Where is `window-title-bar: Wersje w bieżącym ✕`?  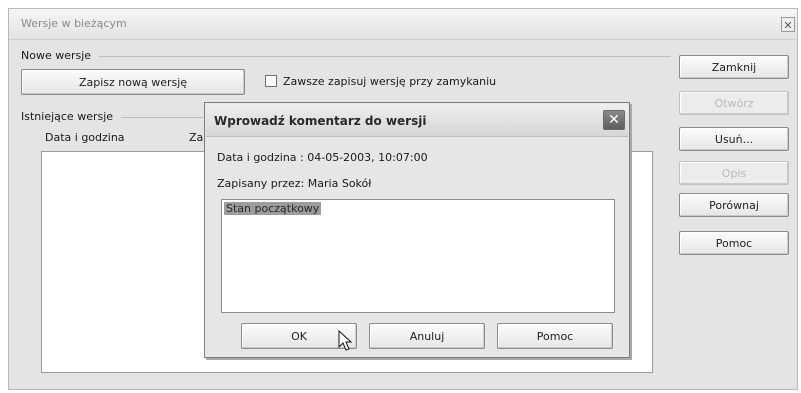
window-title-bar: Wersje w bieżącym ✕ is located at coordinates (403, 24).